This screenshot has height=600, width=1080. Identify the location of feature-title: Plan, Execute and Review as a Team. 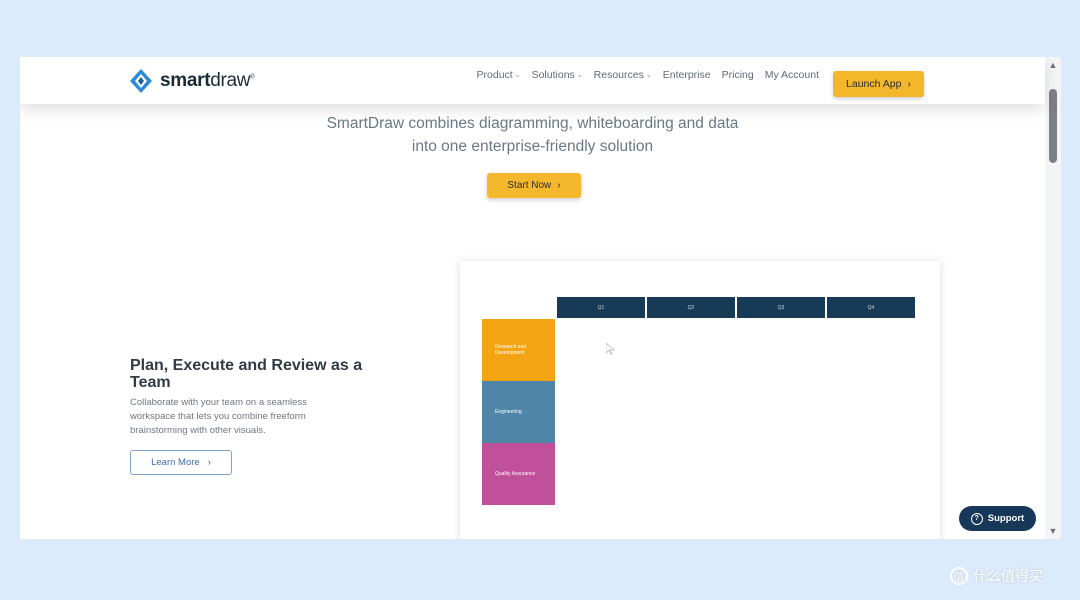
(246, 374).